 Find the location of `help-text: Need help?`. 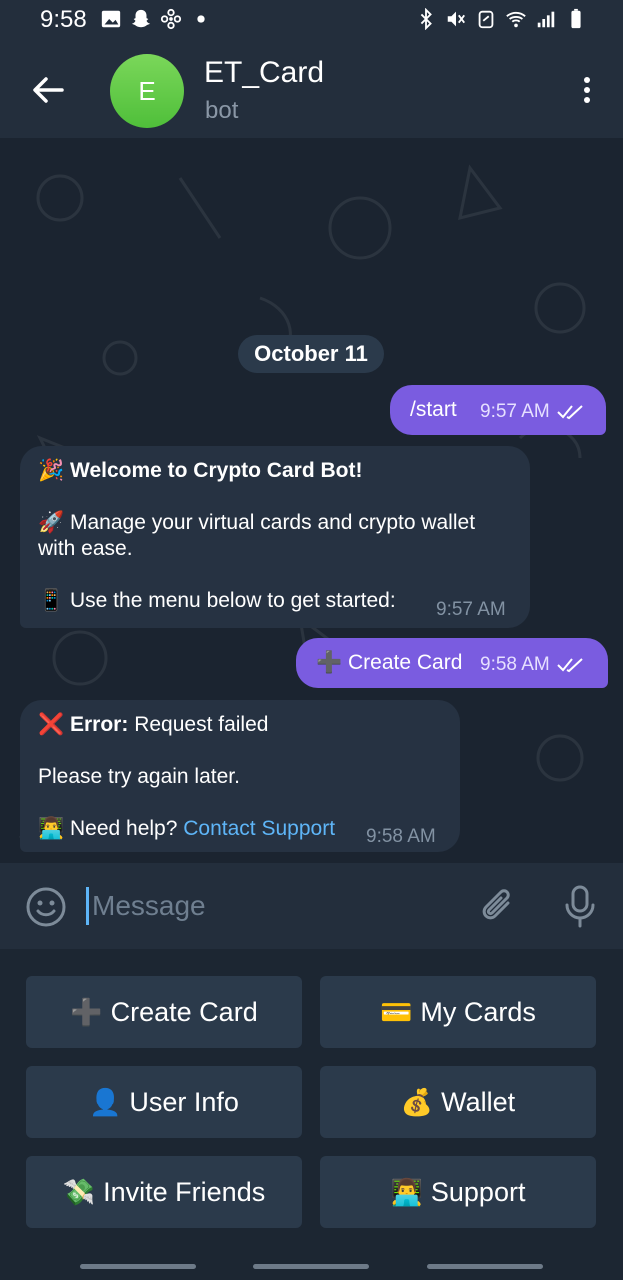

help-text: Need help? is located at coordinates (124, 828).